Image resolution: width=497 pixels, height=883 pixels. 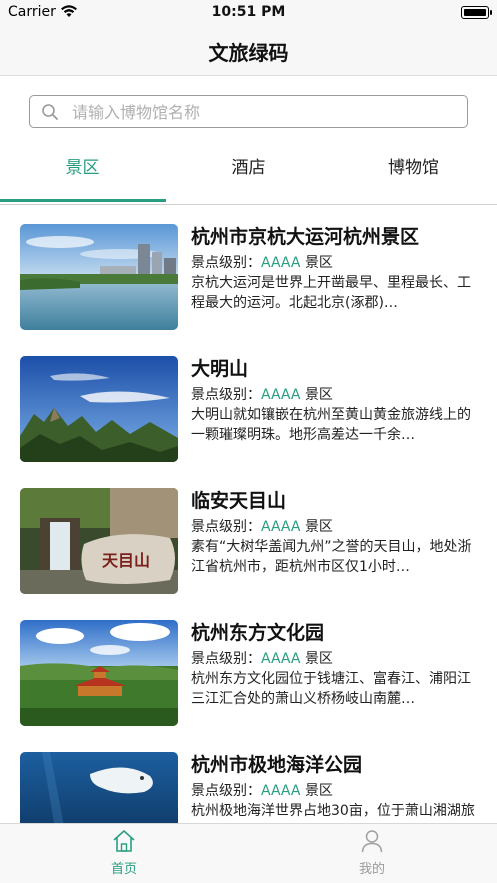 I want to click on svg-text: 天目山, so click(x=126, y=560).